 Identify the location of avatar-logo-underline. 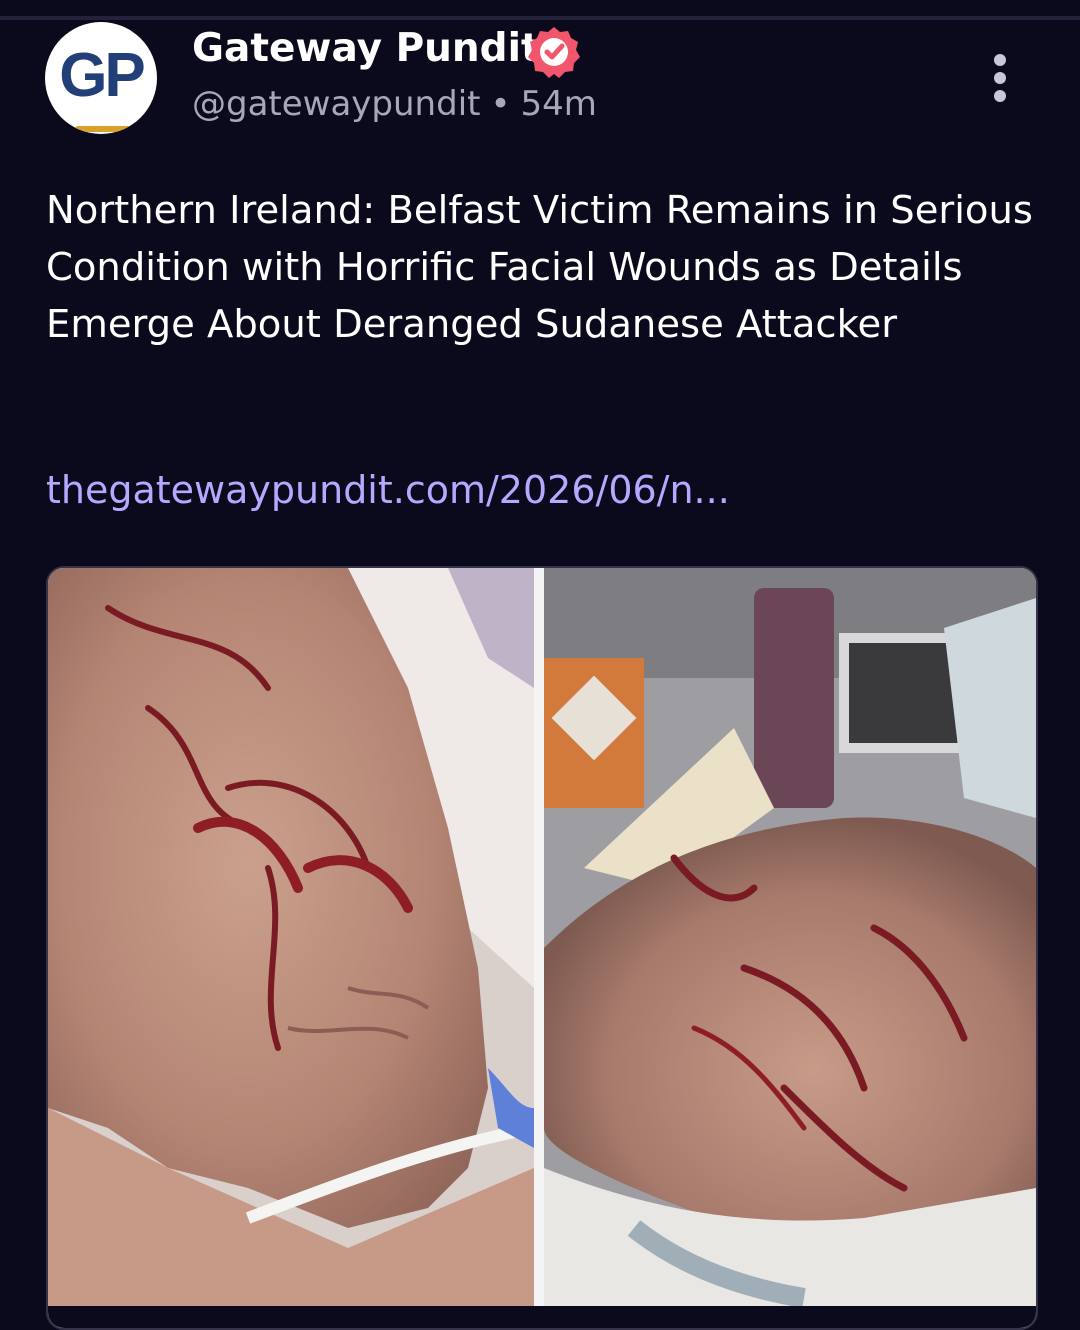
(105, 129).